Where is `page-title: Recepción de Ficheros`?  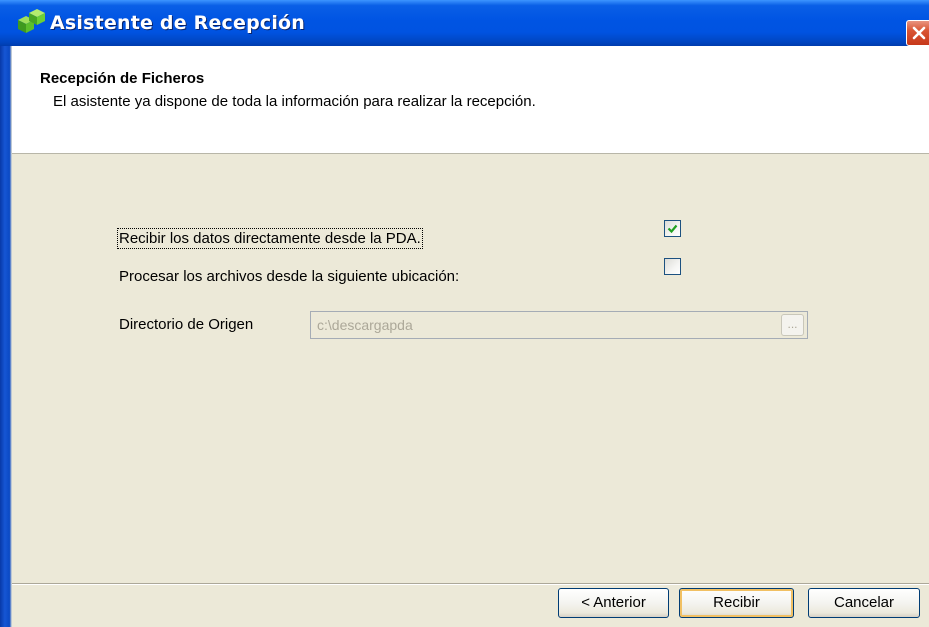
page-title: Recepción de Ficheros is located at coordinates (122, 78).